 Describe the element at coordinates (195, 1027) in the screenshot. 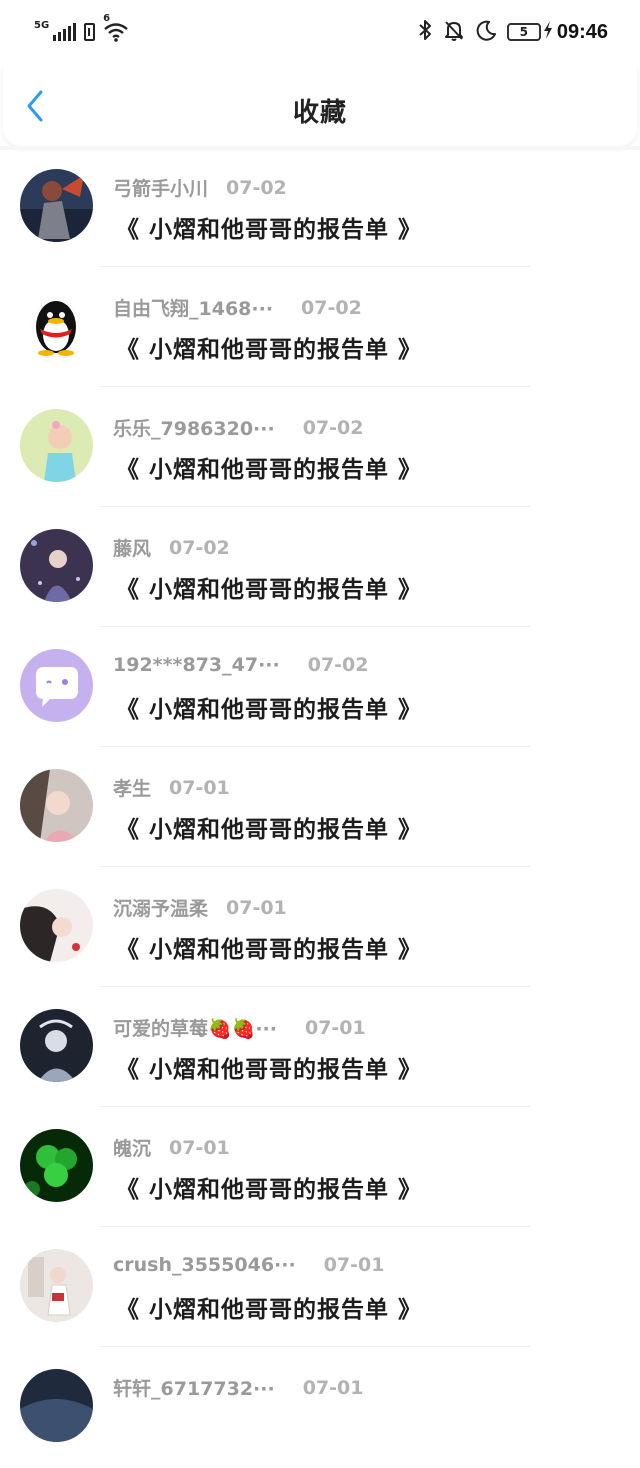

I see `username: 可爱的草莓🍓🍓···` at that location.